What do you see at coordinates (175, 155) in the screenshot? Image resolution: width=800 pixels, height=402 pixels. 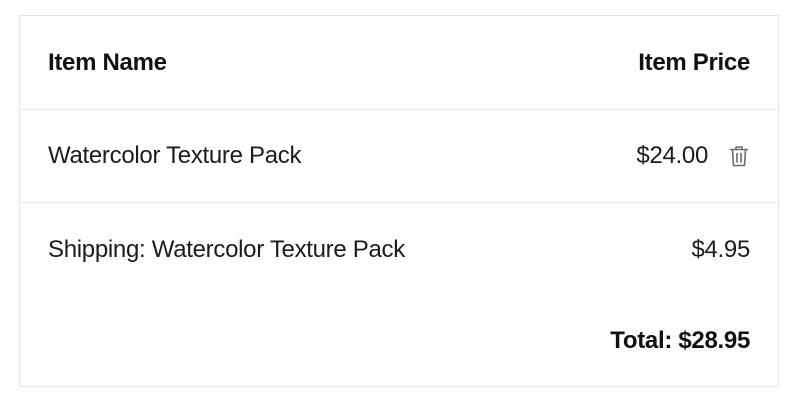 I see `item-name: Watercolor Texture Pack` at bounding box center [175, 155].